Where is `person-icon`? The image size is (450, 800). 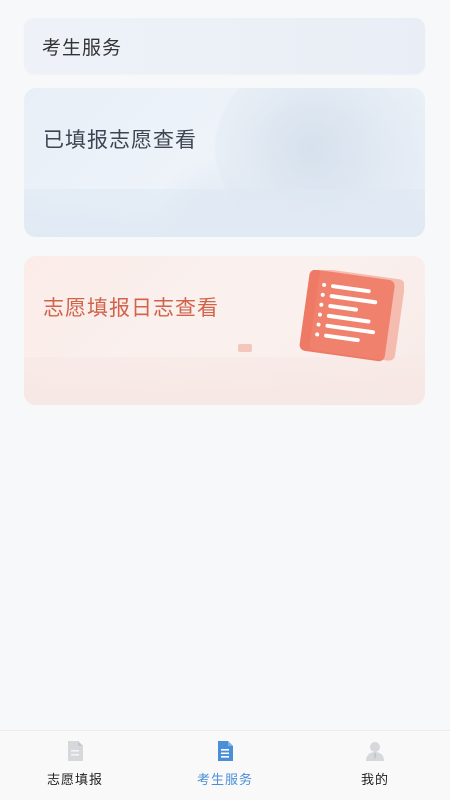 person-icon is located at coordinates (375, 751).